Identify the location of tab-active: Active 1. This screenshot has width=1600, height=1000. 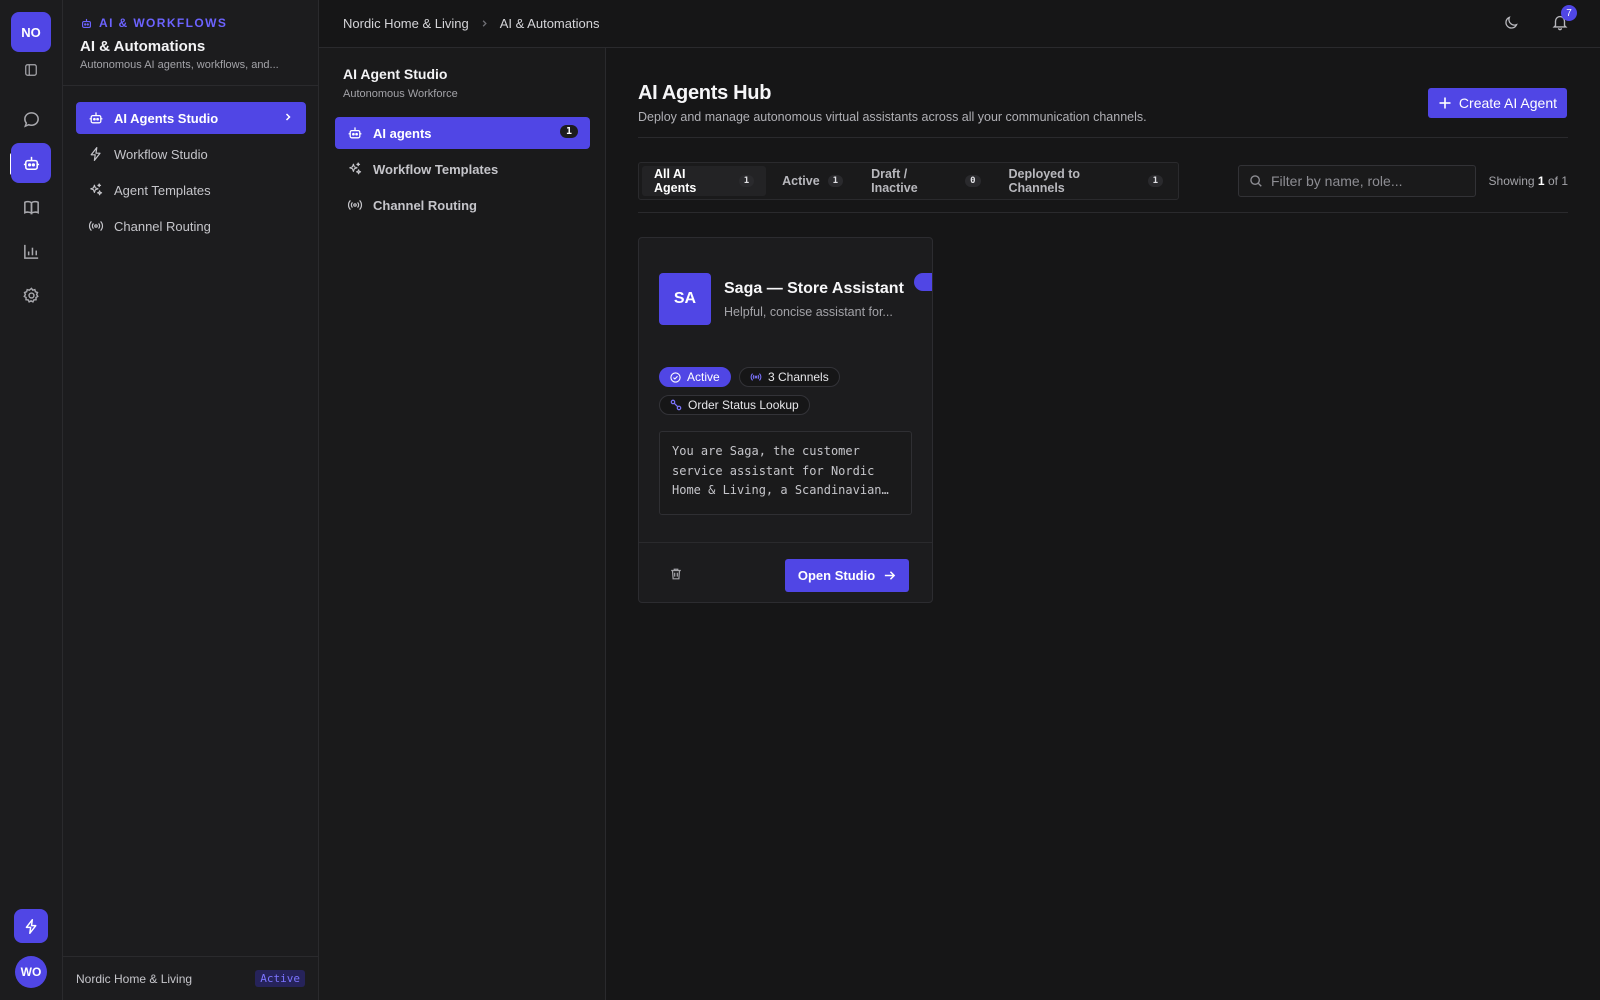
(812, 181).